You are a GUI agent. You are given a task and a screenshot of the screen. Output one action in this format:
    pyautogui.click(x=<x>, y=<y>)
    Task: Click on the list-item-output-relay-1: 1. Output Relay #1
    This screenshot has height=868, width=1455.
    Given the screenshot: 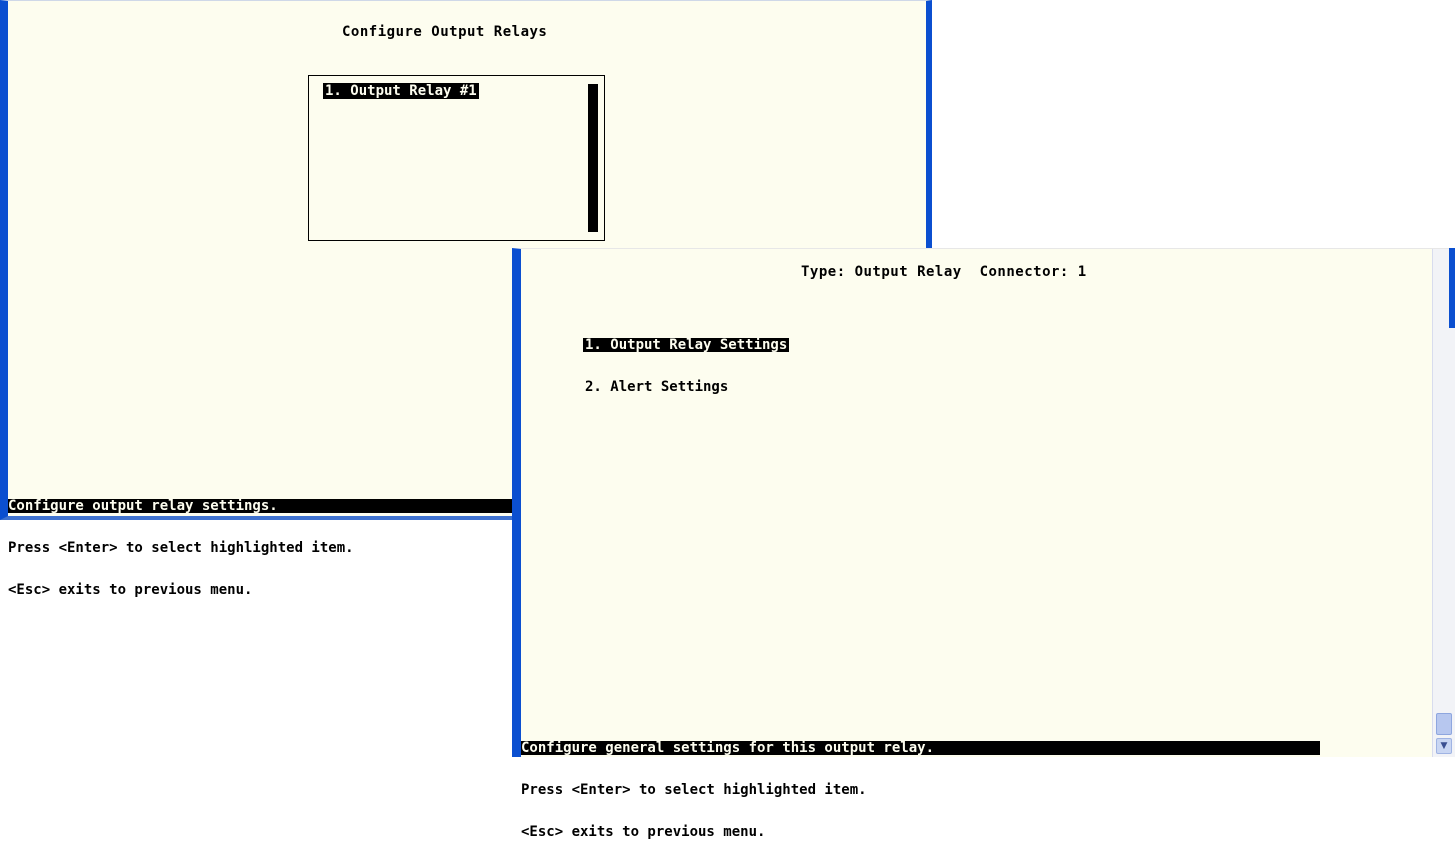 What is the action you would take?
    pyautogui.click(x=401, y=91)
    